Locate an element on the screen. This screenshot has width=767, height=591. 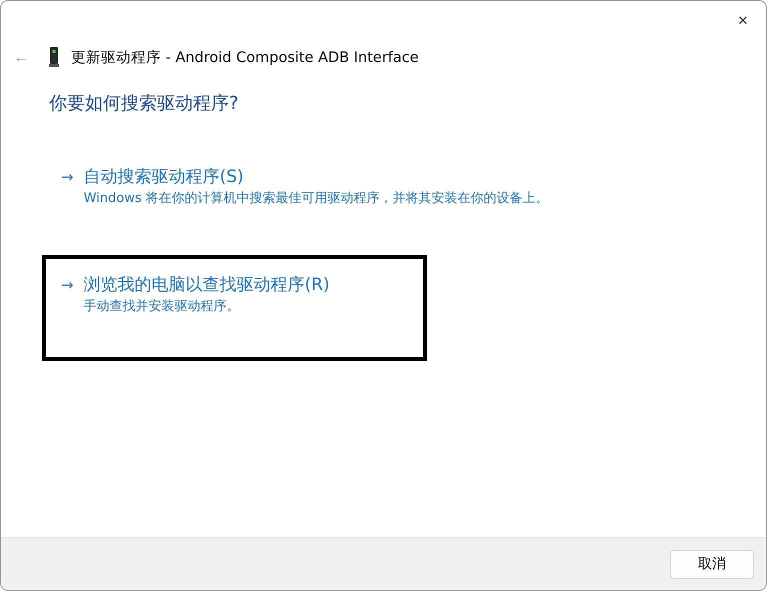
close-button: ✕ is located at coordinates (743, 20).